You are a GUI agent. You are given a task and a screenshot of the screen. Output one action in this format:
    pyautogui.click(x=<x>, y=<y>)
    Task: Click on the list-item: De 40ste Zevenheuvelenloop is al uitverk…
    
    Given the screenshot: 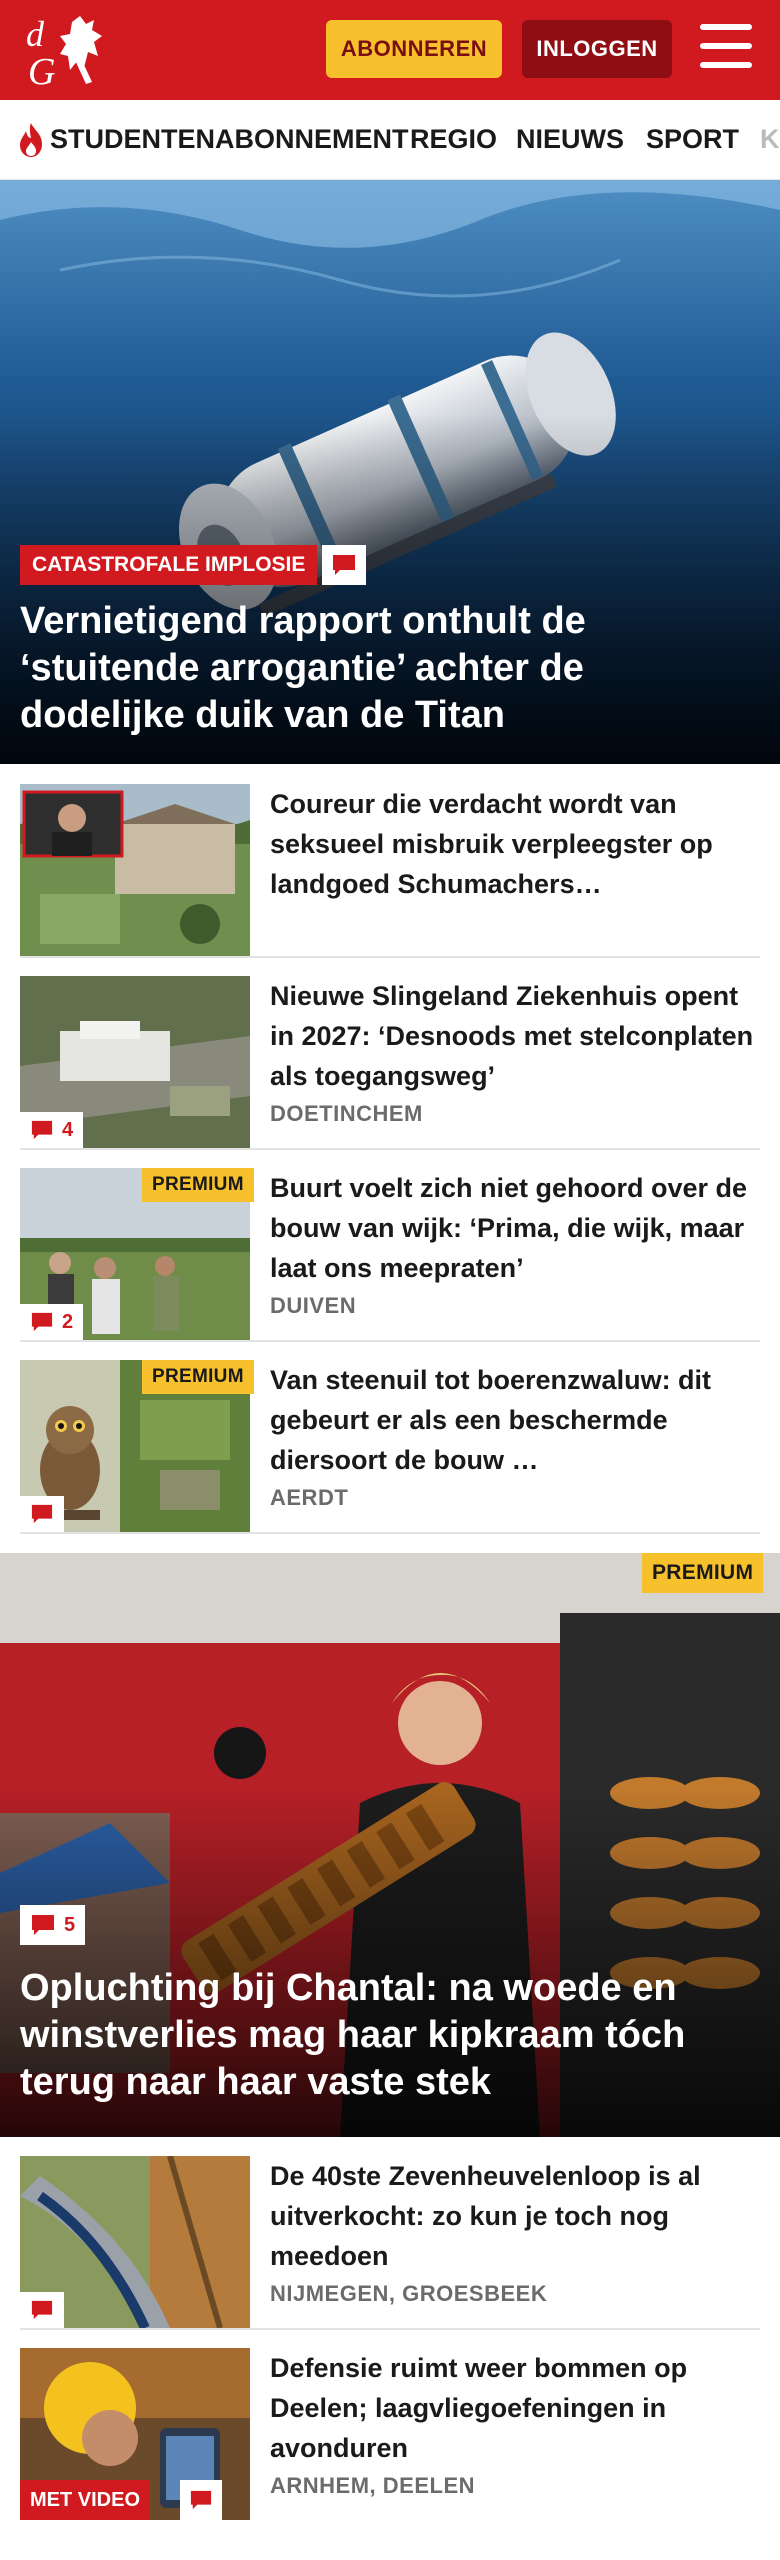 What is the action you would take?
    pyautogui.click(x=390, y=2243)
    